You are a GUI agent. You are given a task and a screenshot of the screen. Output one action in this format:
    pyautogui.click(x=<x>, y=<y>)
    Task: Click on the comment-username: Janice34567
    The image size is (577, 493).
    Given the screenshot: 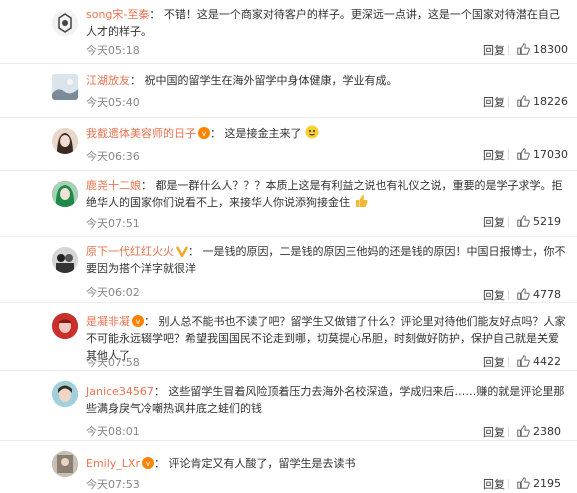 What is the action you would take?
    pyautogui.click(x=120, y=391)
    